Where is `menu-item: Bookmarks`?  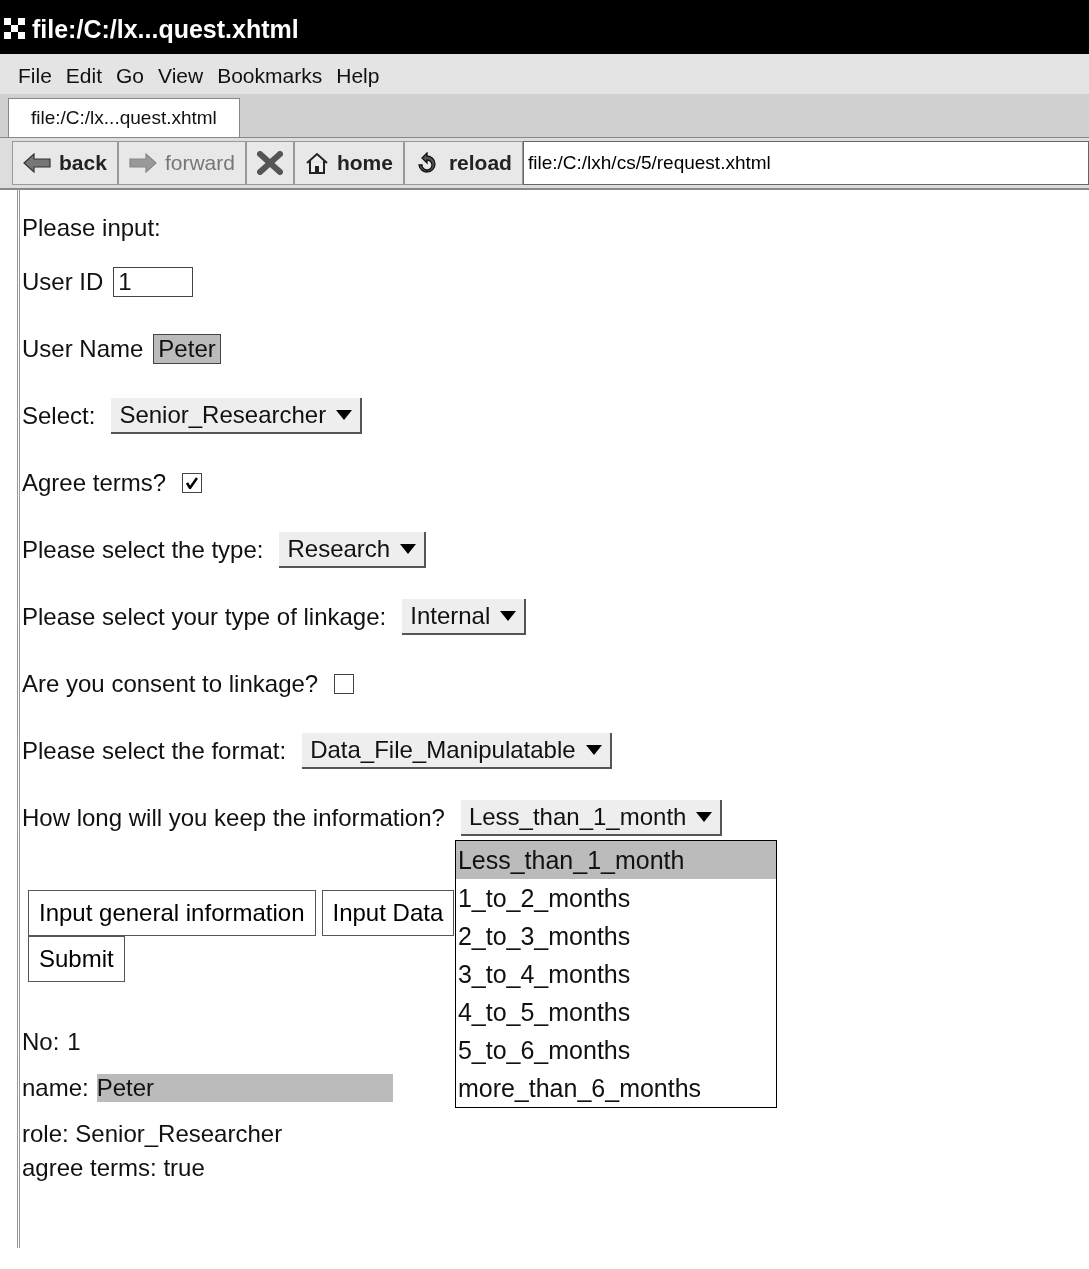 menu-item: Bookmarks is located at coordinates (270, 76).